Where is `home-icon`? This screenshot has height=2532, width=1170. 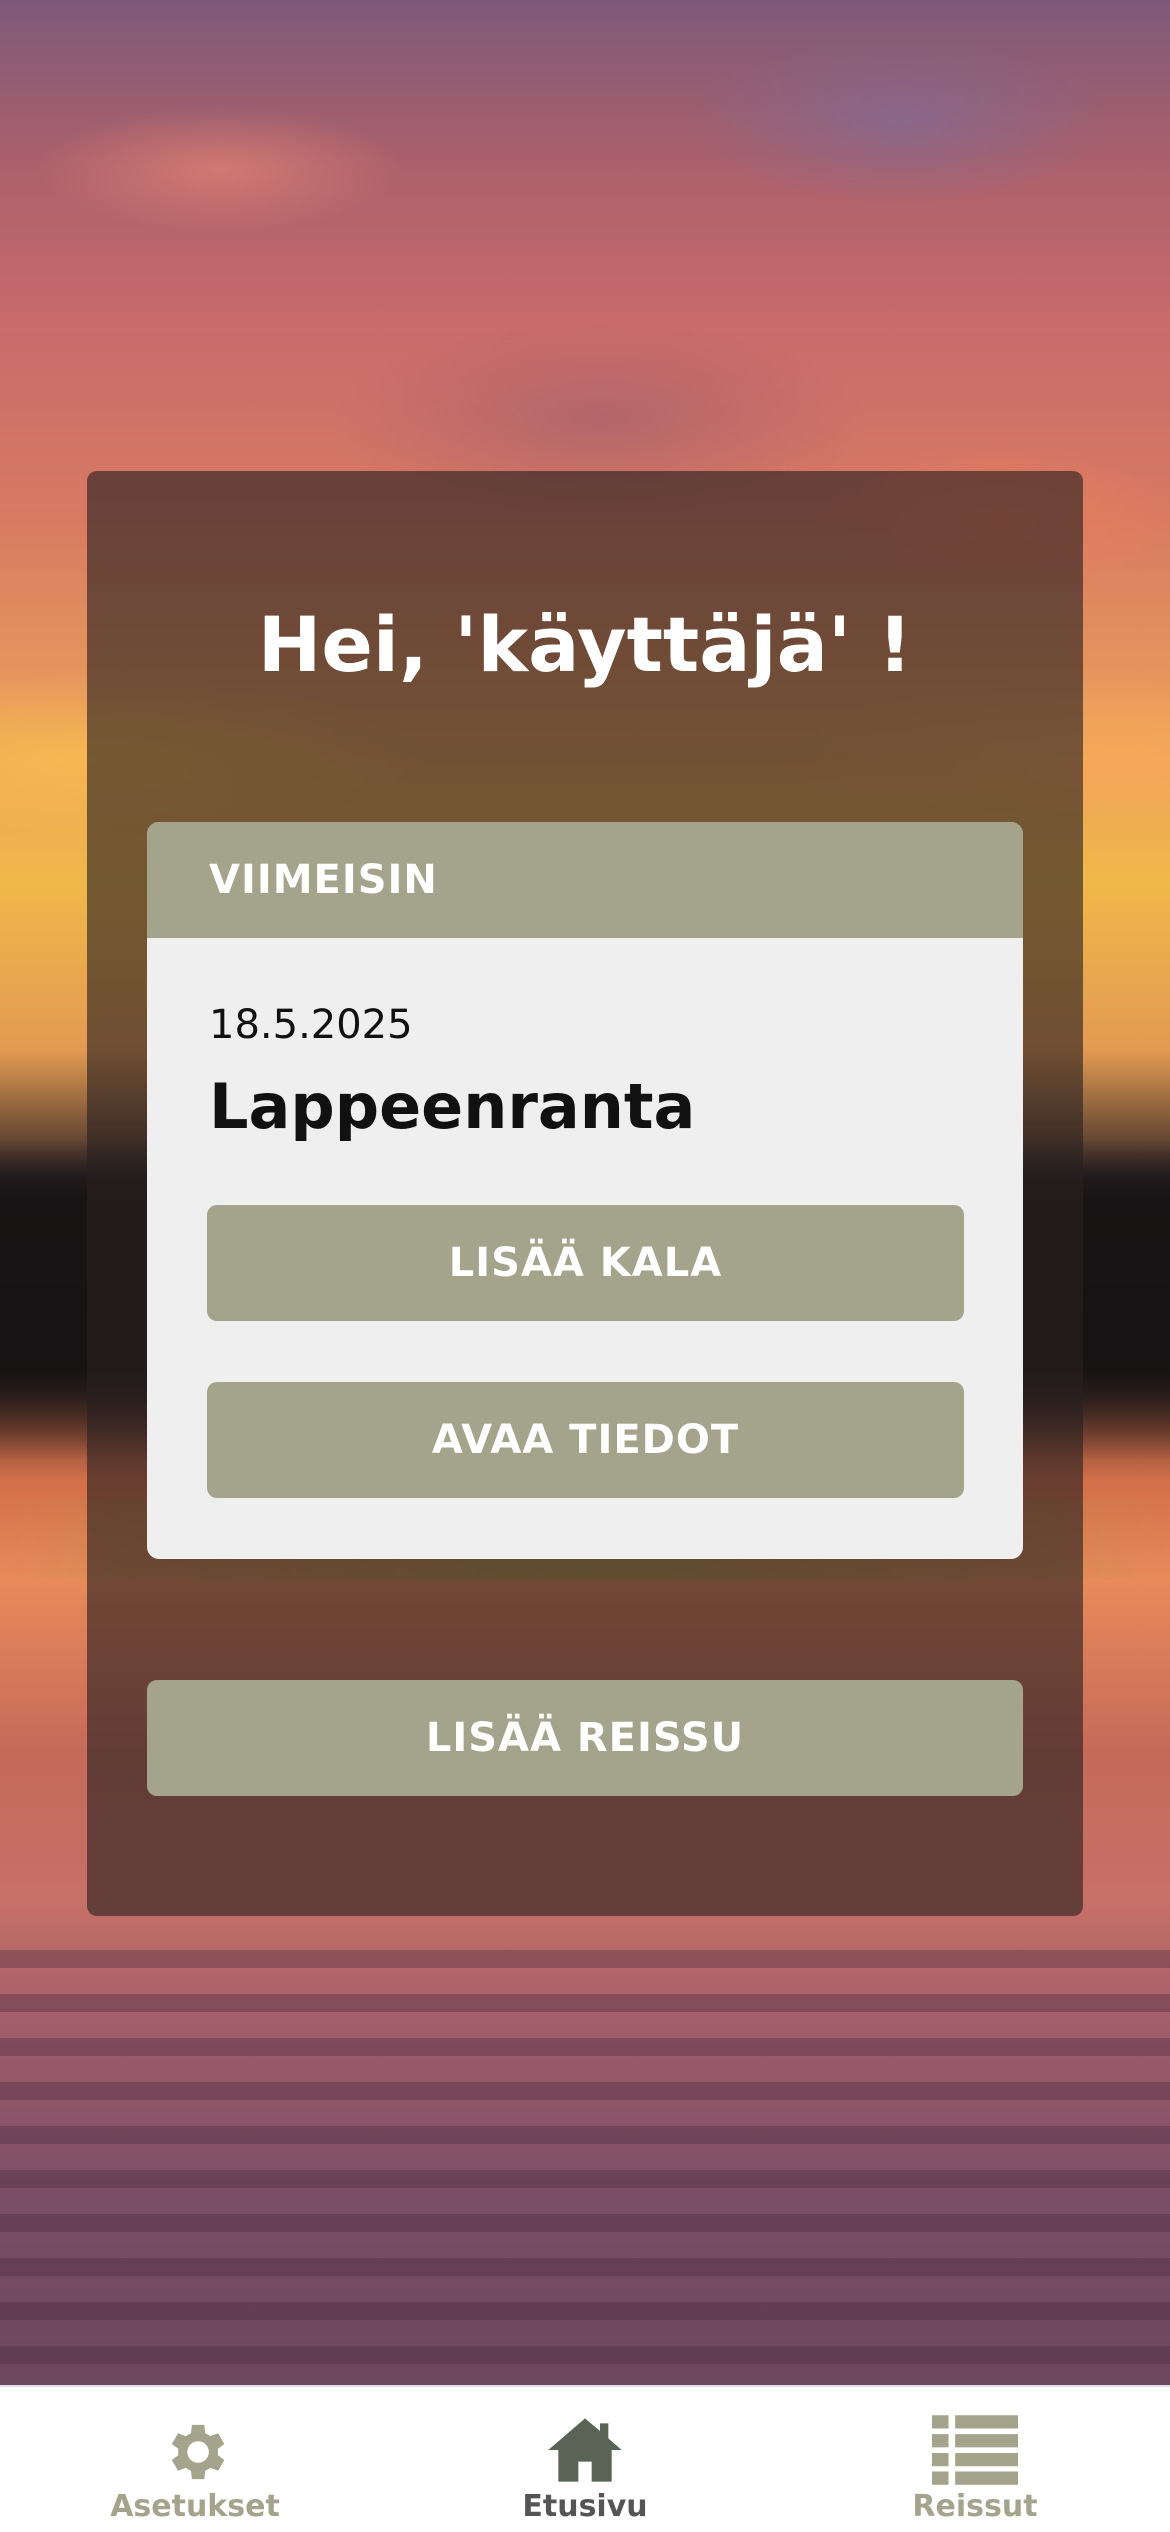 home-icon is located at coordinates (585, 2452).